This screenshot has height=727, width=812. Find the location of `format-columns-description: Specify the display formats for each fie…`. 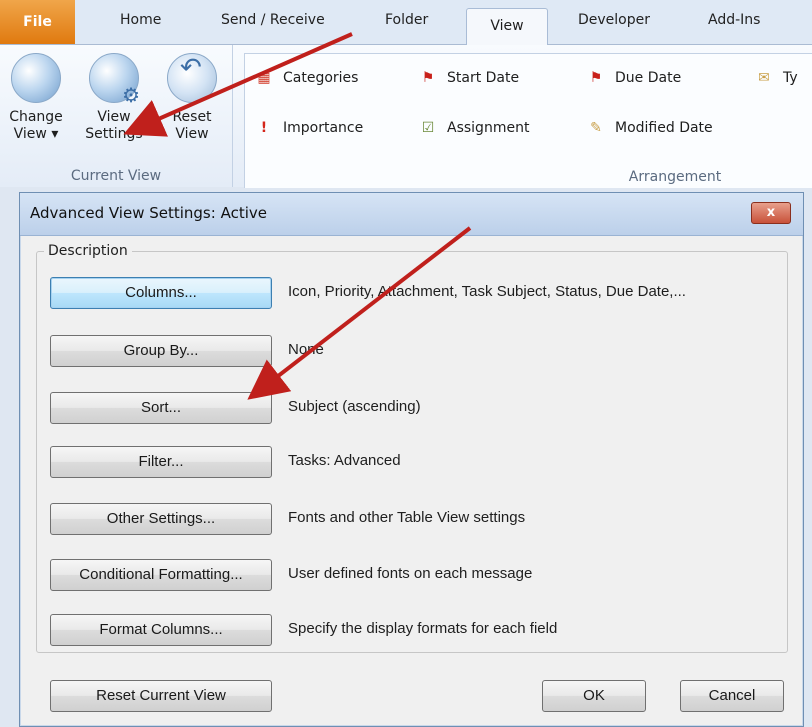

format-columns-description: Specify the display formats for each fie… is located at coordinates (423, 628).